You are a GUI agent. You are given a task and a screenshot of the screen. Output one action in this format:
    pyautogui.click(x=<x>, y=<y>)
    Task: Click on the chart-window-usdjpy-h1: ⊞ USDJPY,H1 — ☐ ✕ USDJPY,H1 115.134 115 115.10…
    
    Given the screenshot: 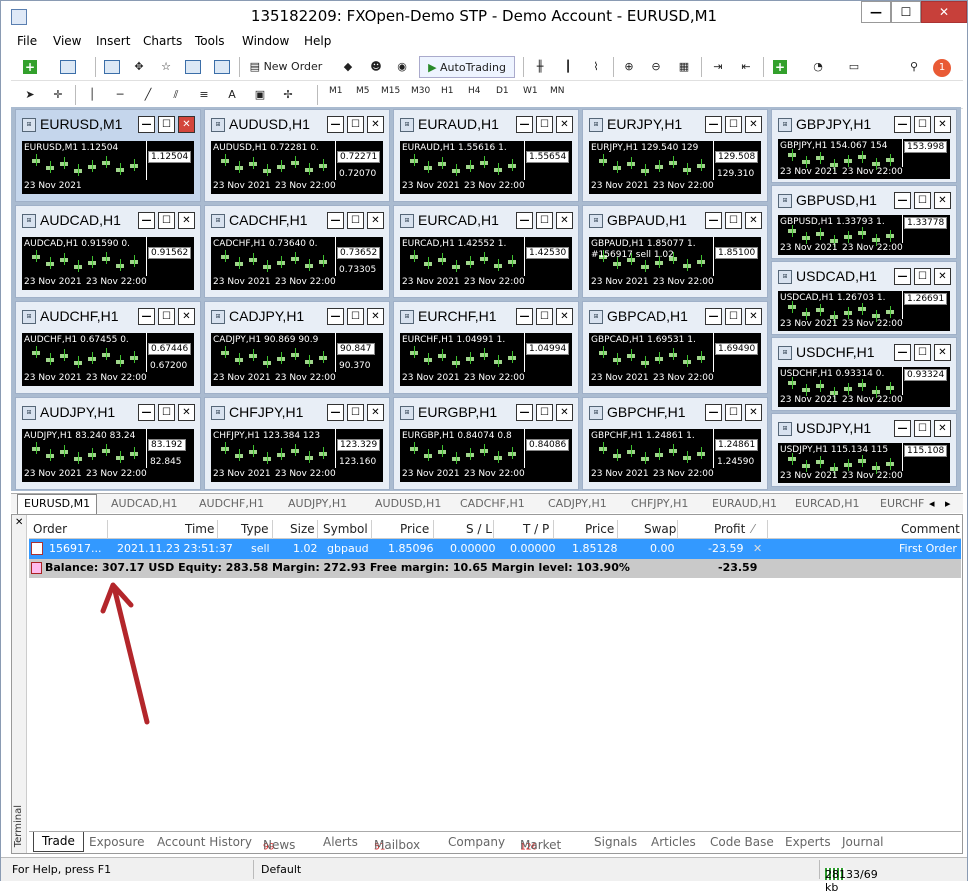 What is the action you would take?
    pyautogui.click(x=864, y=450)
    